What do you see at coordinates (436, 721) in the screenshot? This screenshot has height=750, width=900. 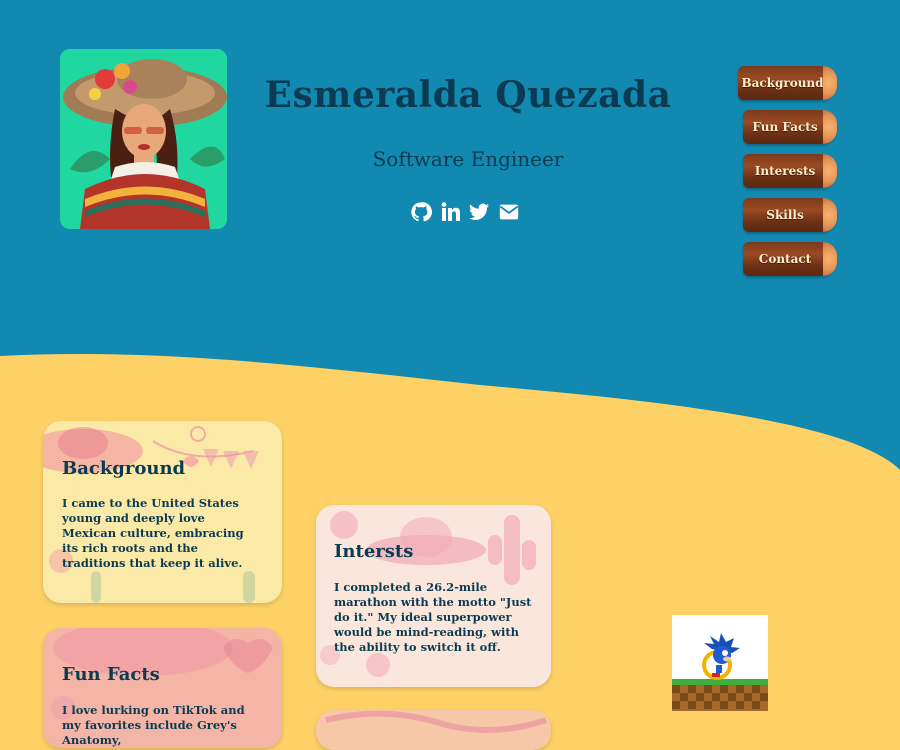 I see `pattern-decoration` at bounding box center [436, 721].